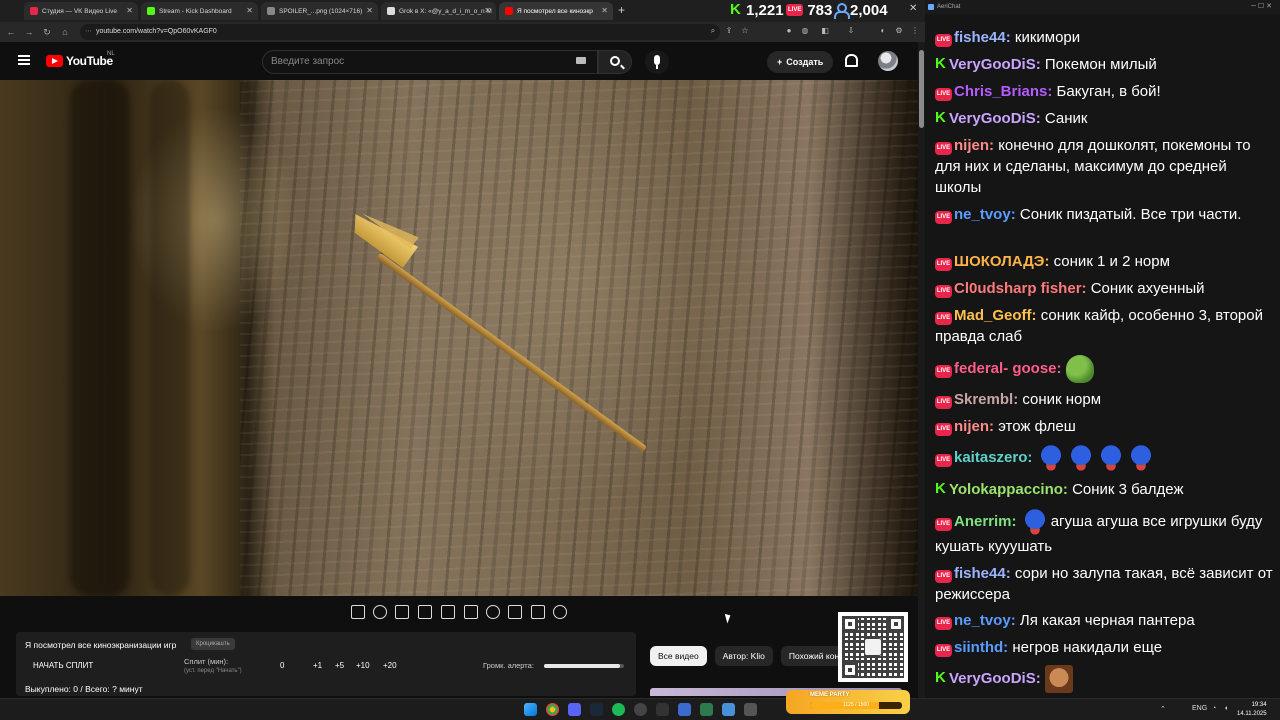  Describe the element at coordinates (63, 665) in the screenshot. I see `start-split-button: НАЧАТЬ СПЛИТ` at that location.